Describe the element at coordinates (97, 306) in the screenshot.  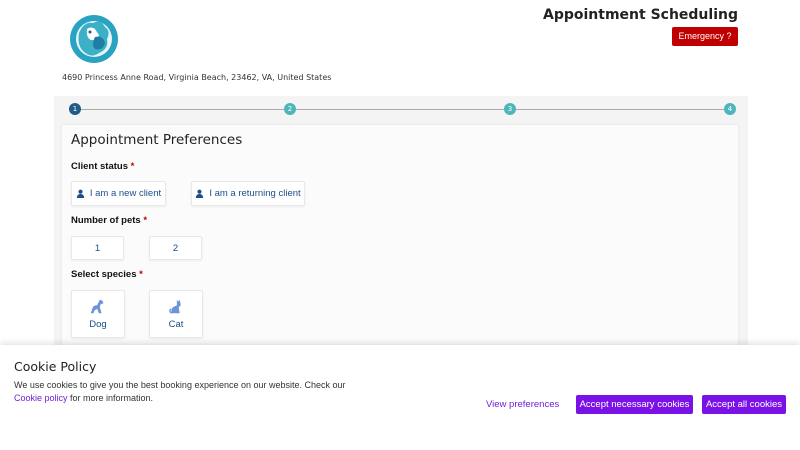
I see `dog-icon` at that location.